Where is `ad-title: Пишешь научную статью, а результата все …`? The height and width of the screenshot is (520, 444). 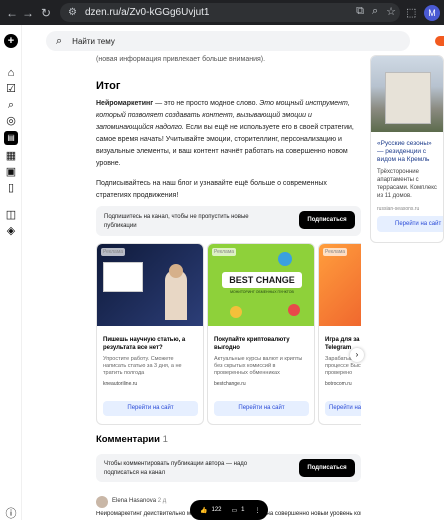
ad-title: Пишешь научную статью, а результата все … is located at coordinates (150, 344).